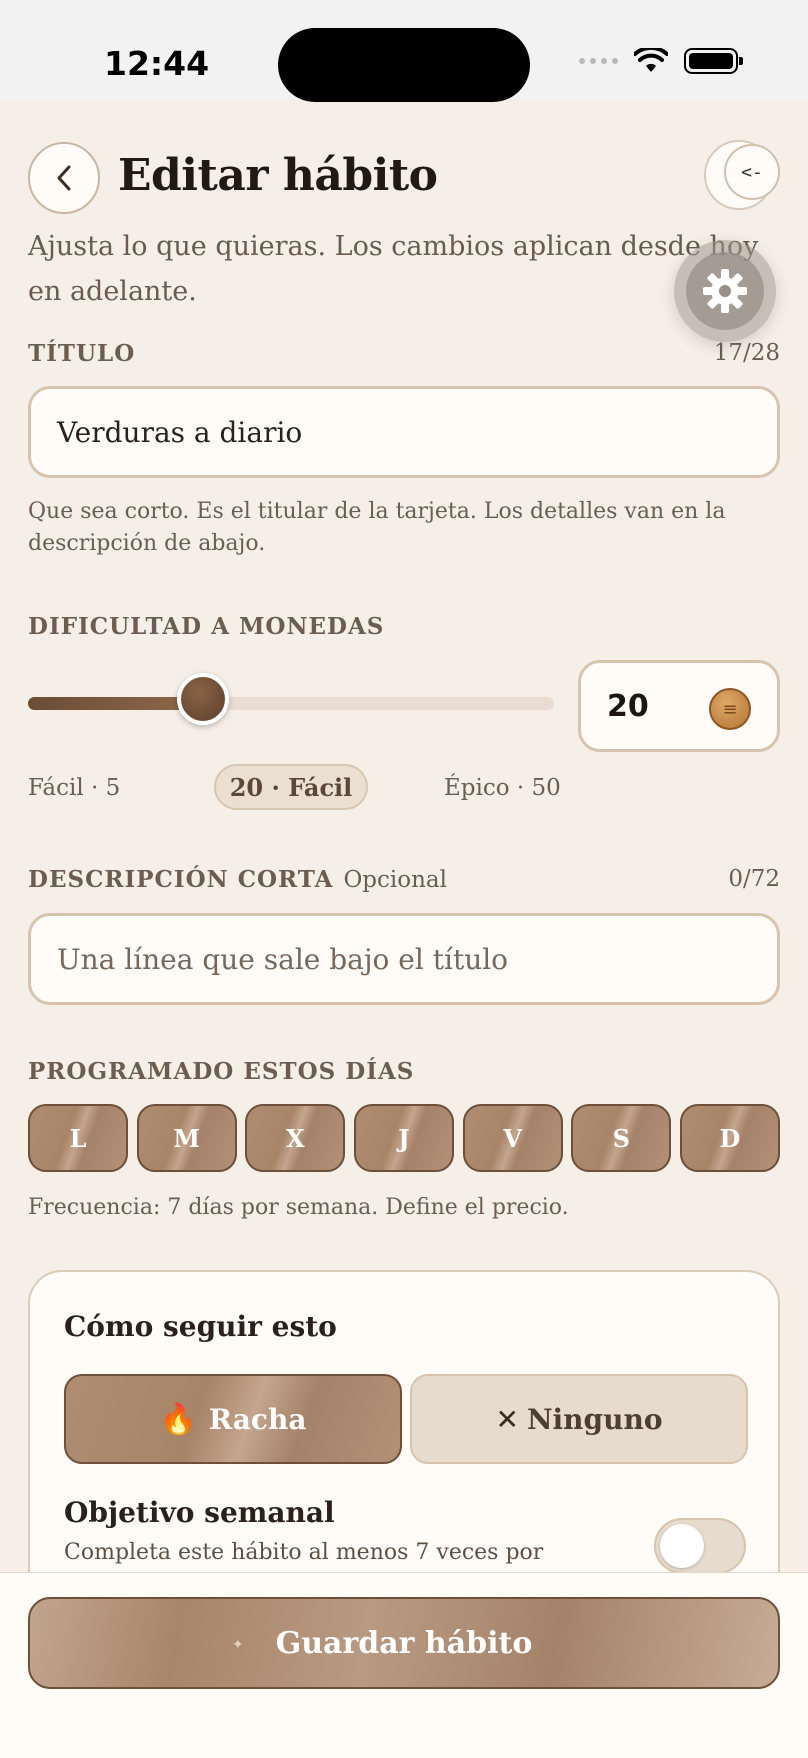  I want to click on difficulty-label: DIFICULTAD A MONEDAS, so click(206, 626).